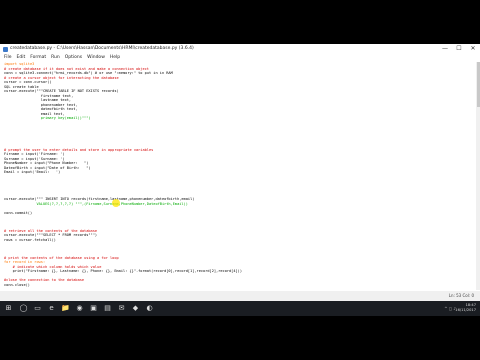 The height and width of the screenshot is (360, 480). I want to click on code-line: rows = cursor.fetchall(), so click(30, 239).